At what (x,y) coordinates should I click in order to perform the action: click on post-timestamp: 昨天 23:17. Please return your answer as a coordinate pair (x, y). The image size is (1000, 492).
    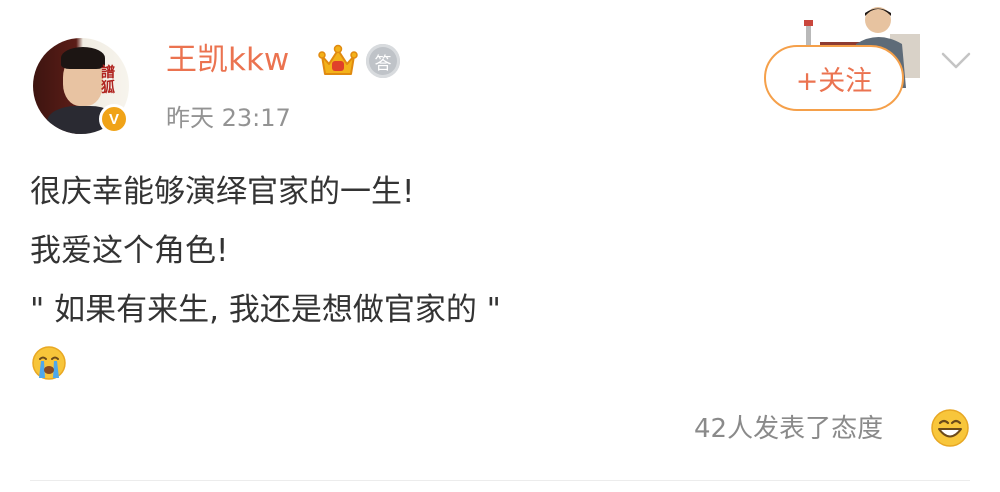
    Looking at the image, I should click on (228, 118).